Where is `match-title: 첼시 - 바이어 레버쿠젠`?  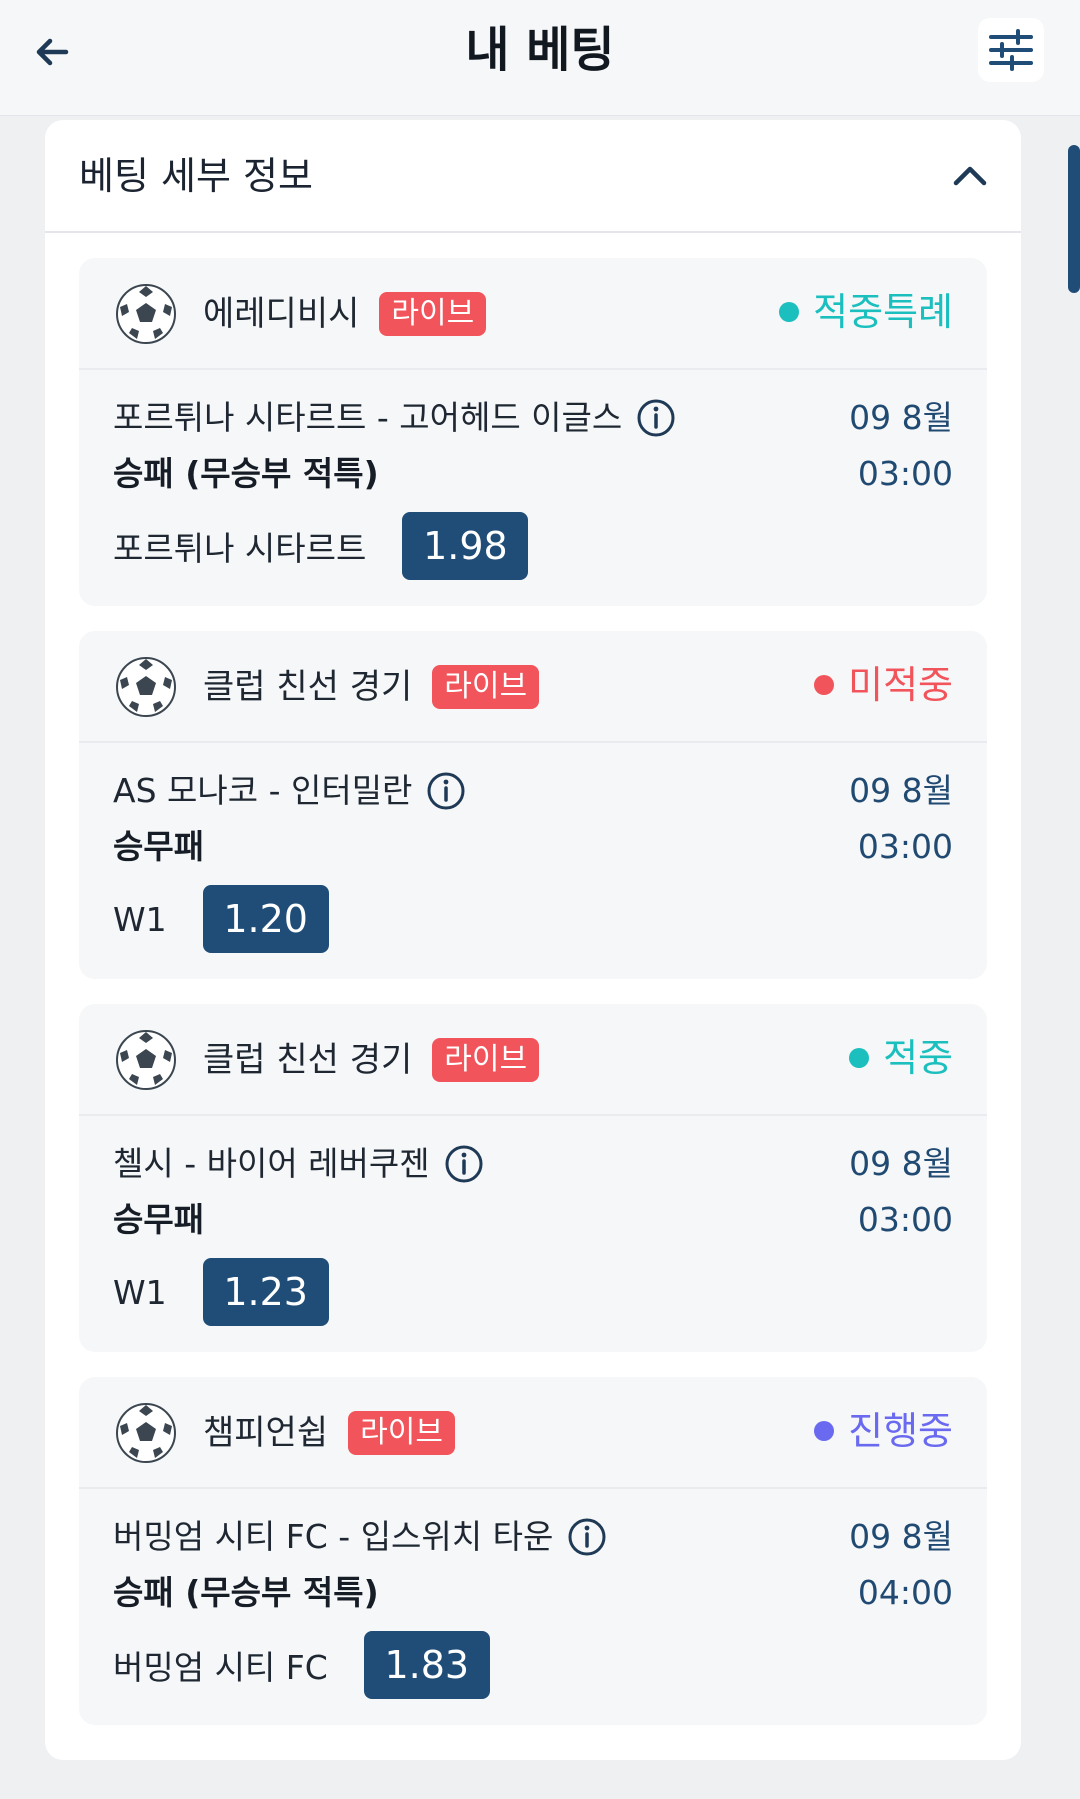 match-title: 첼시 - 바이어 레버쿠젠 is located at coordinates (298, 1164).